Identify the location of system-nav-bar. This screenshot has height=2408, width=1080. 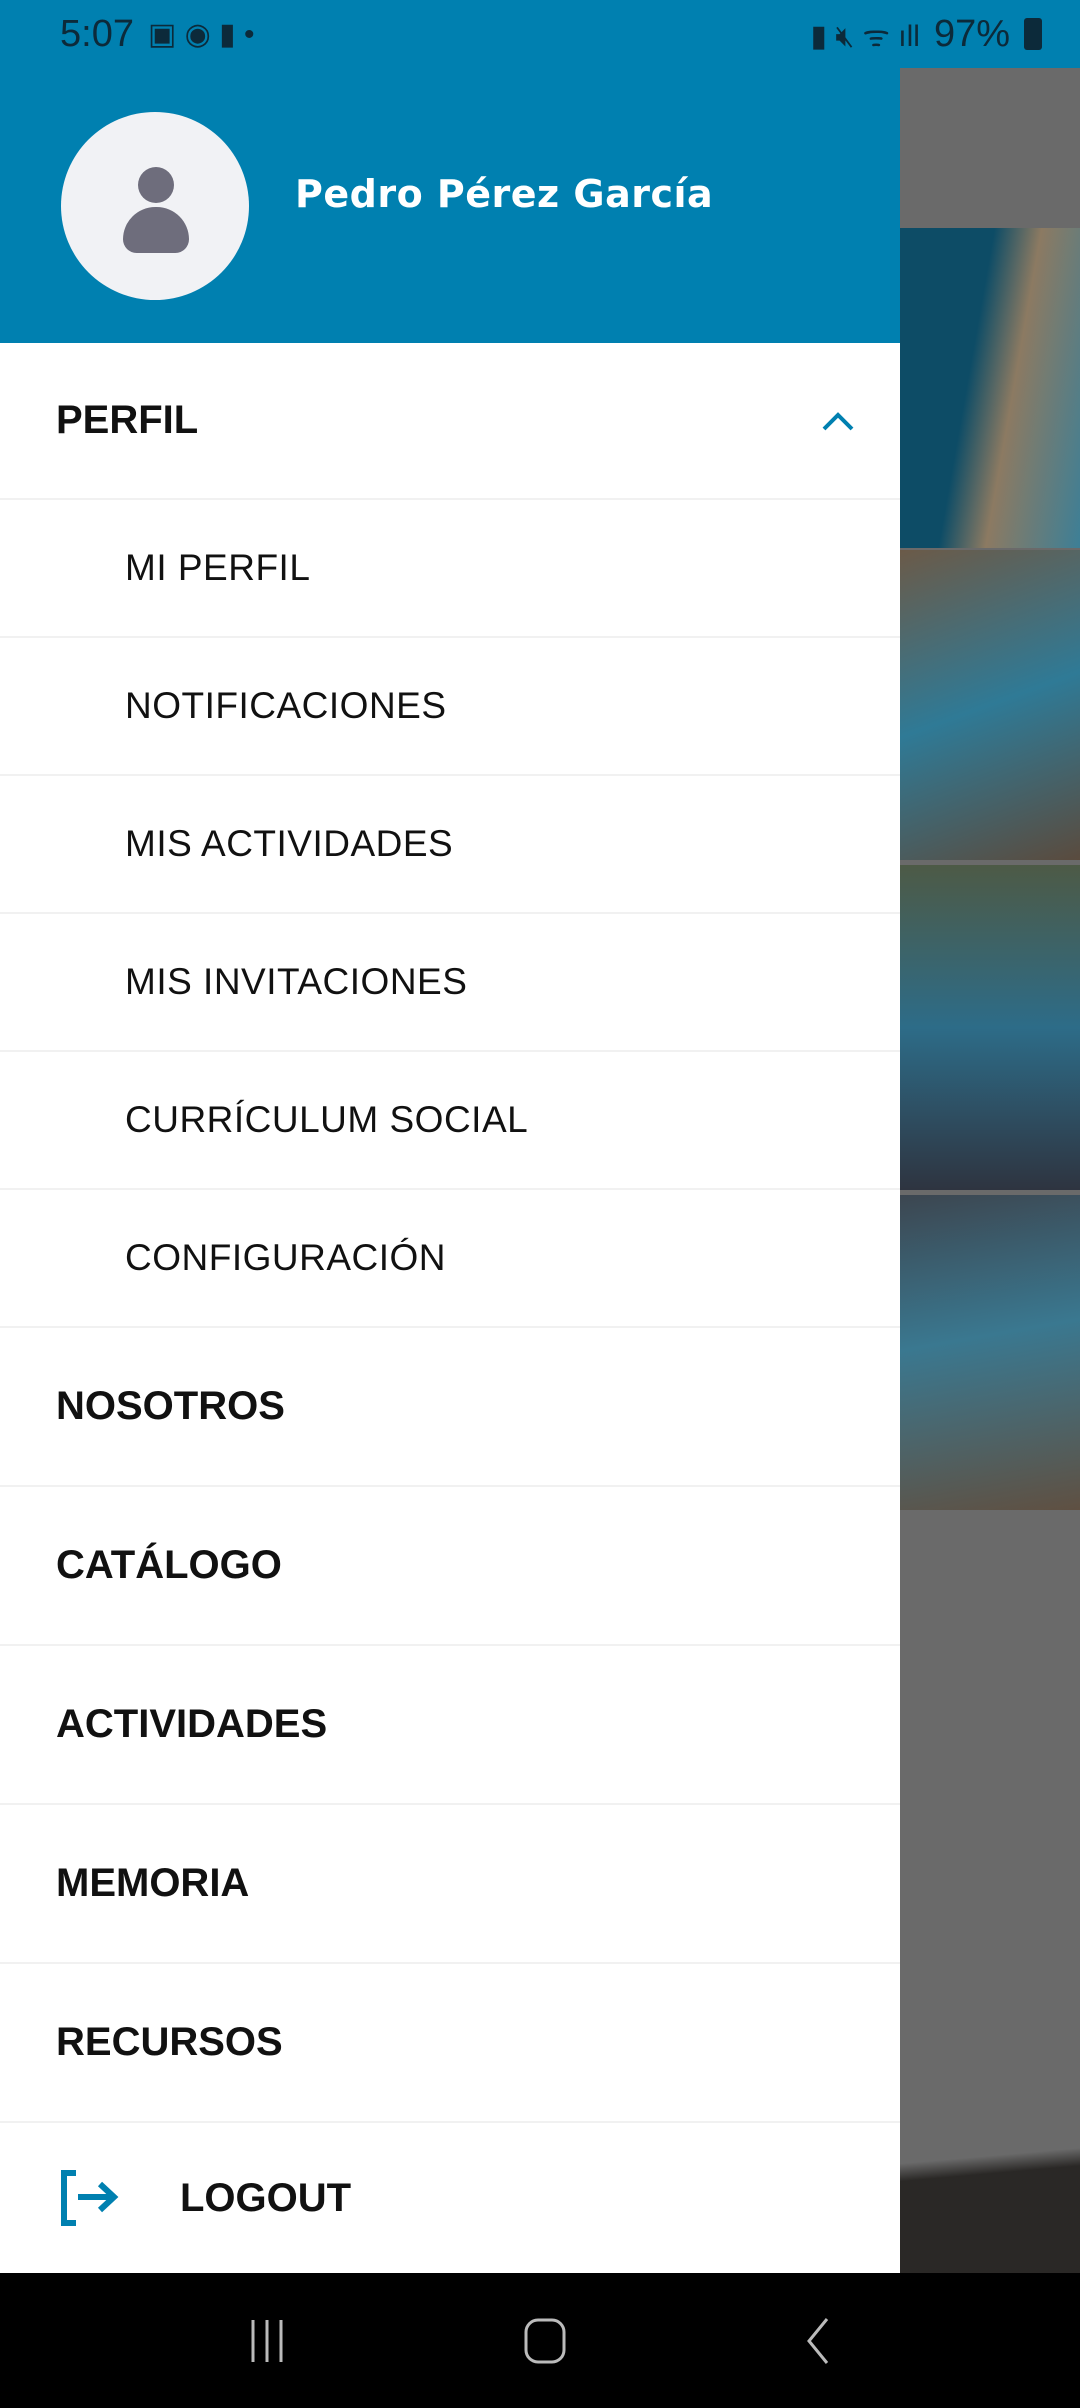
(540, 2340).